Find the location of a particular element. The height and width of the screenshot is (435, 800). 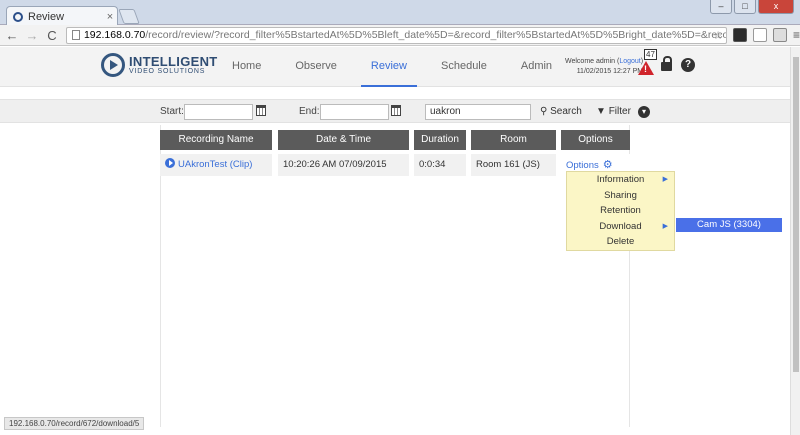

logo-icon is located at coordinates (113, 65).